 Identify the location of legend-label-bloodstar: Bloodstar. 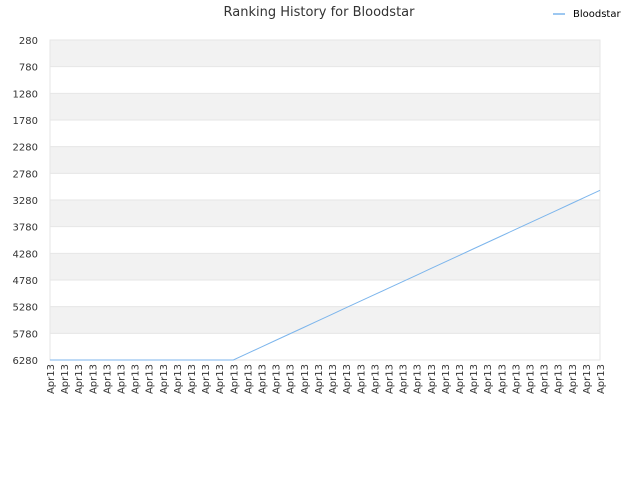
(597, 14).